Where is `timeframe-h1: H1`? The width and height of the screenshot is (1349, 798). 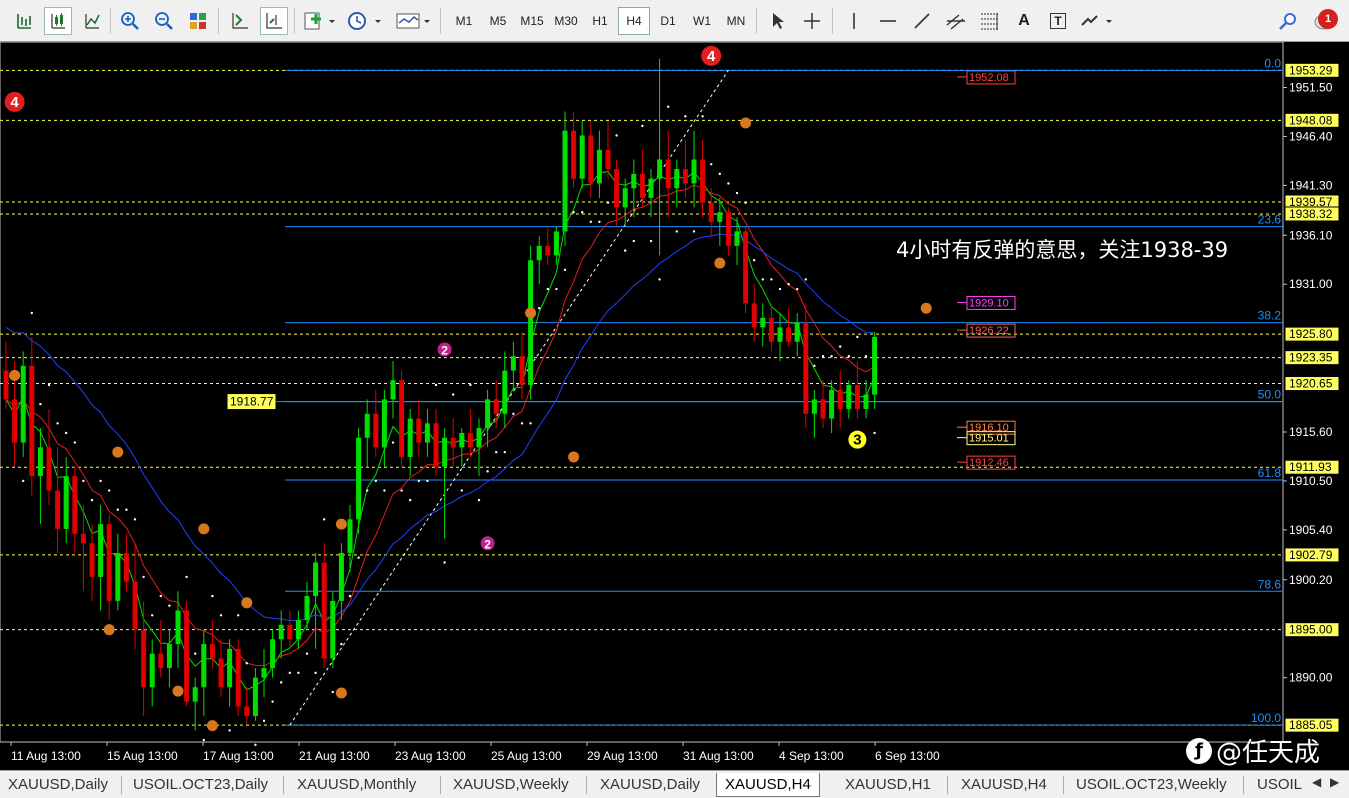 timeframe-h1: H1 is located at coordinates (600, 21).